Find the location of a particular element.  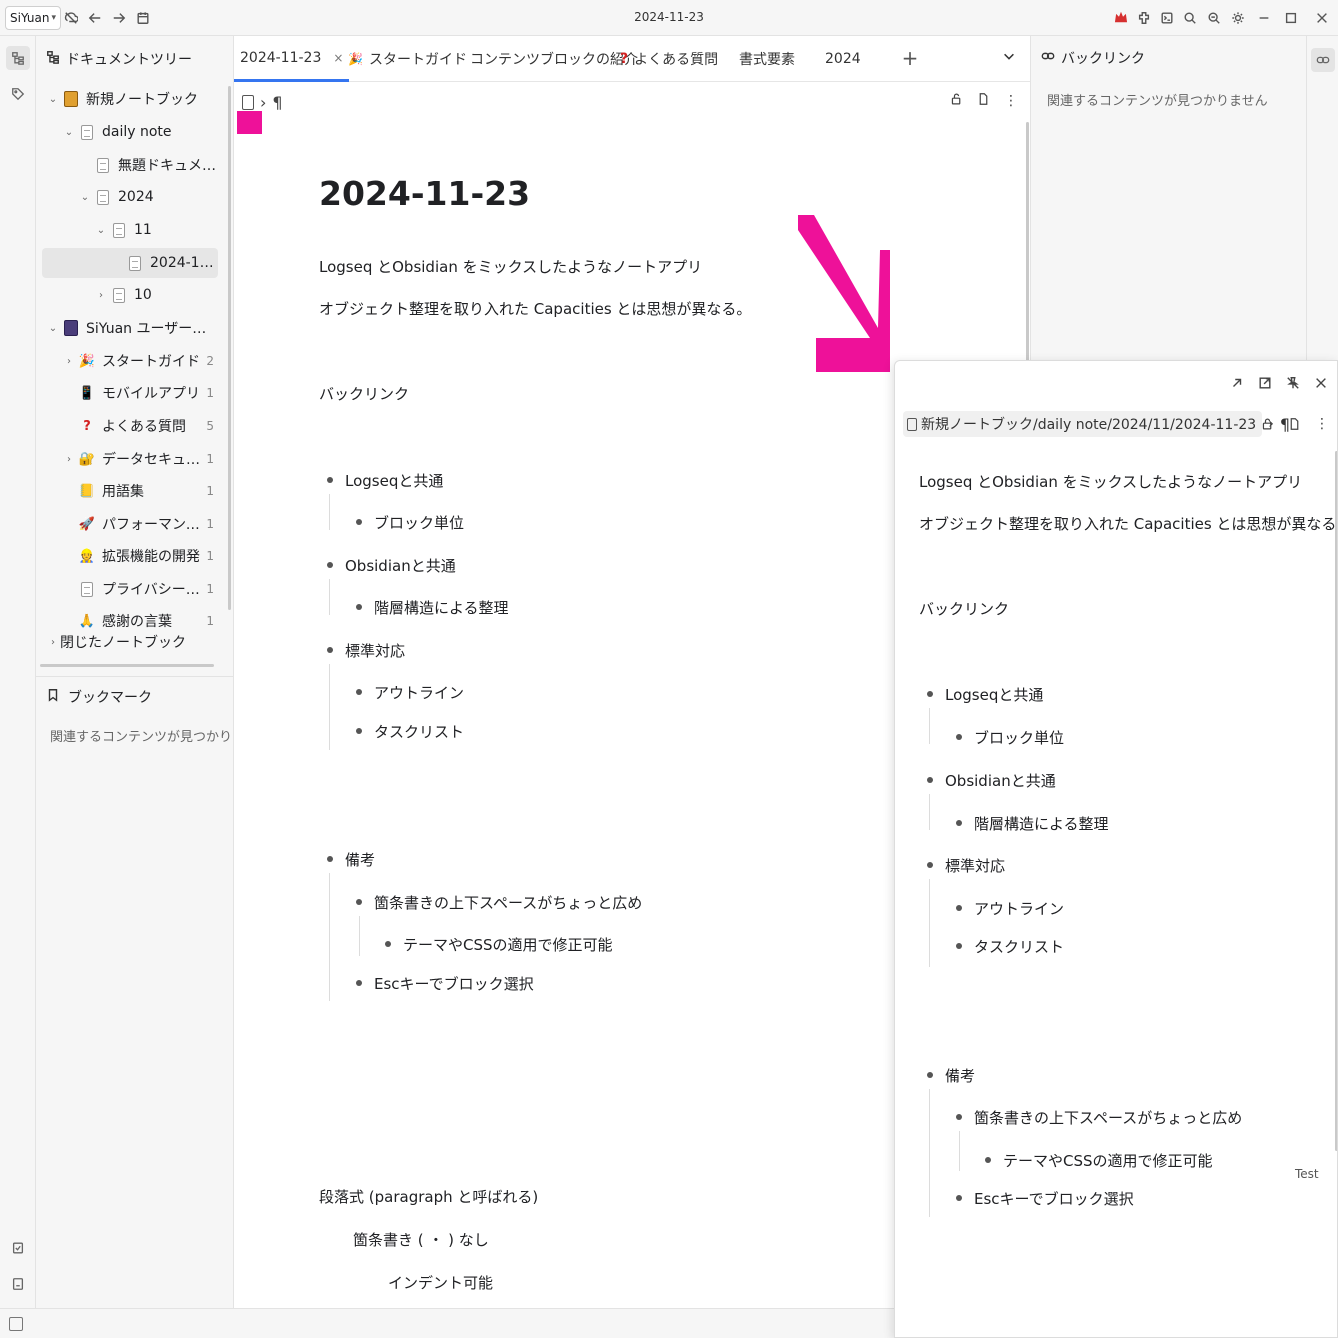

file-tree-horizontal-scrollbar is located at coordinates (127, 665).